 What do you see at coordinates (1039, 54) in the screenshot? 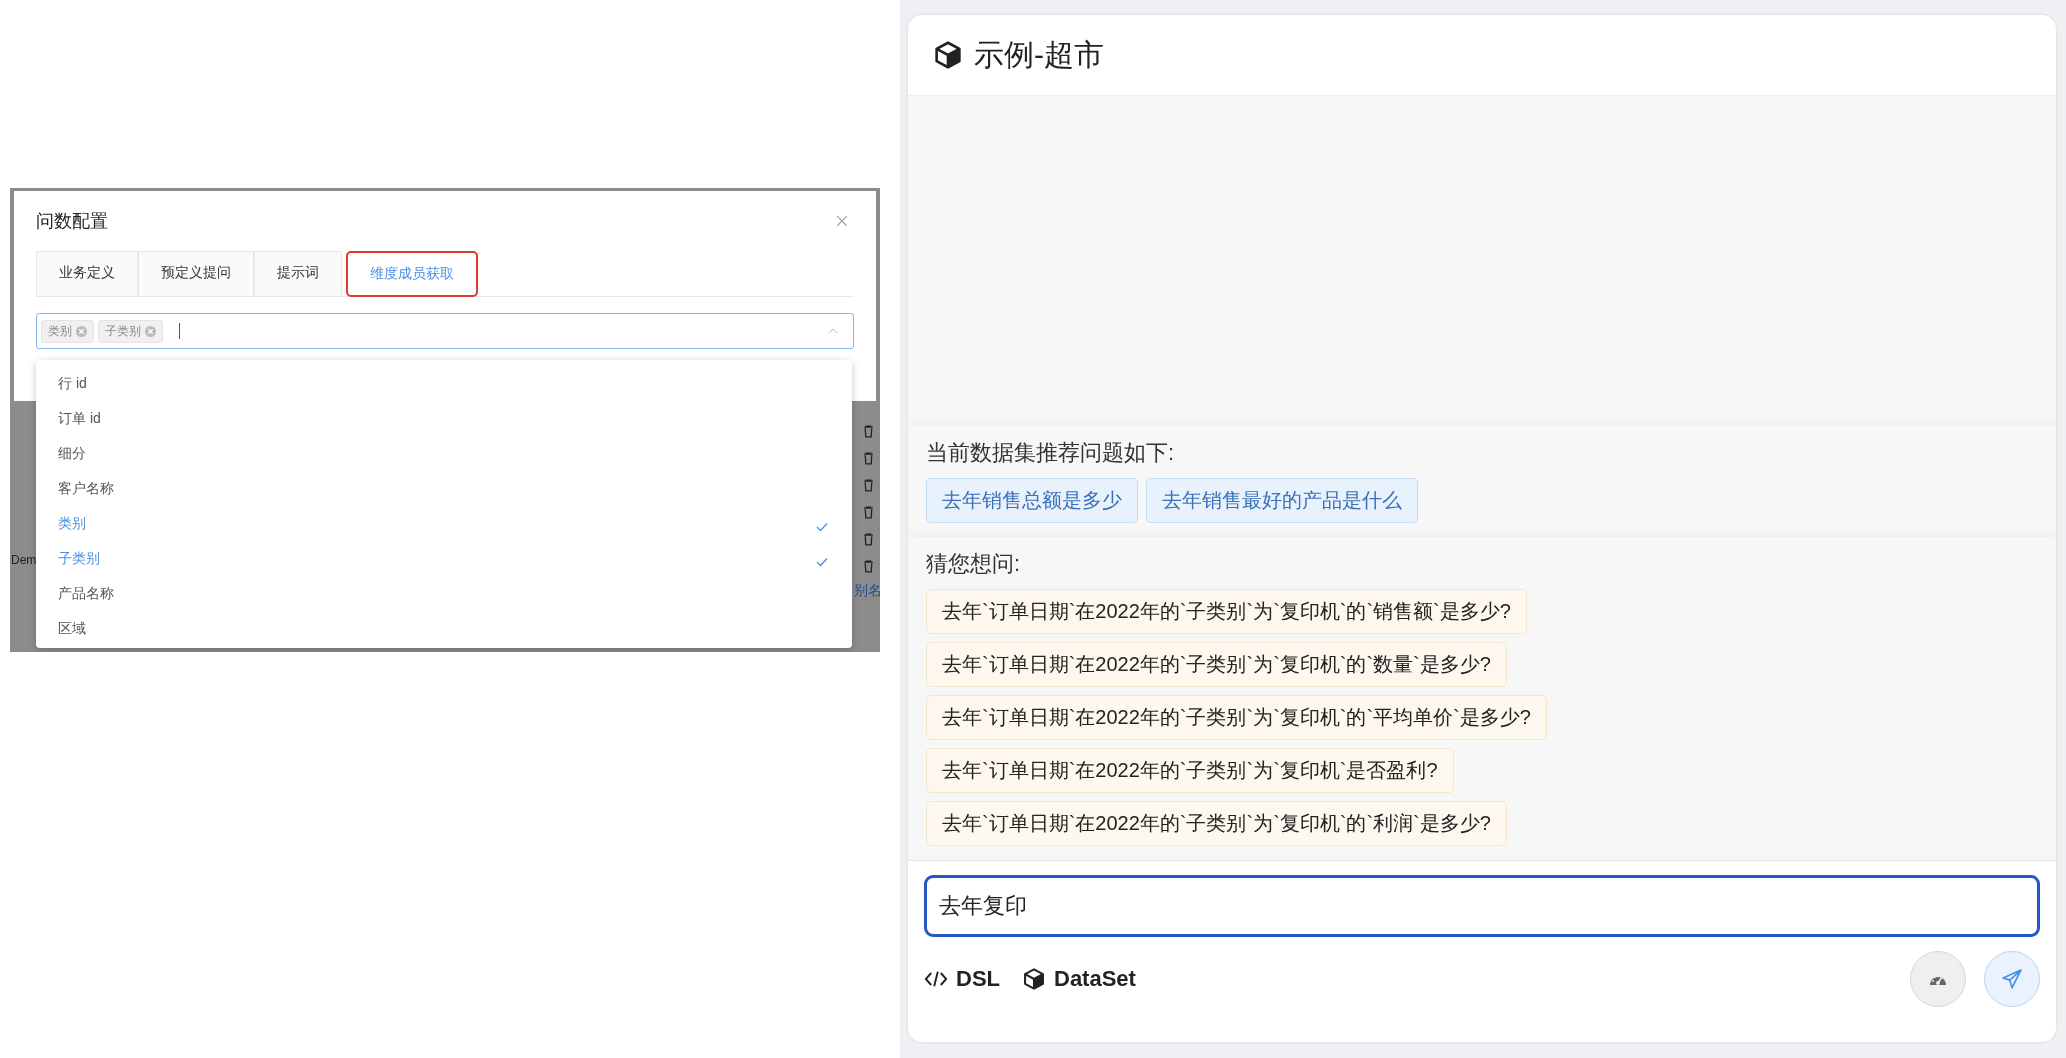
I see `chat-title: 示例-超市` at bounding box center [1039, 54].